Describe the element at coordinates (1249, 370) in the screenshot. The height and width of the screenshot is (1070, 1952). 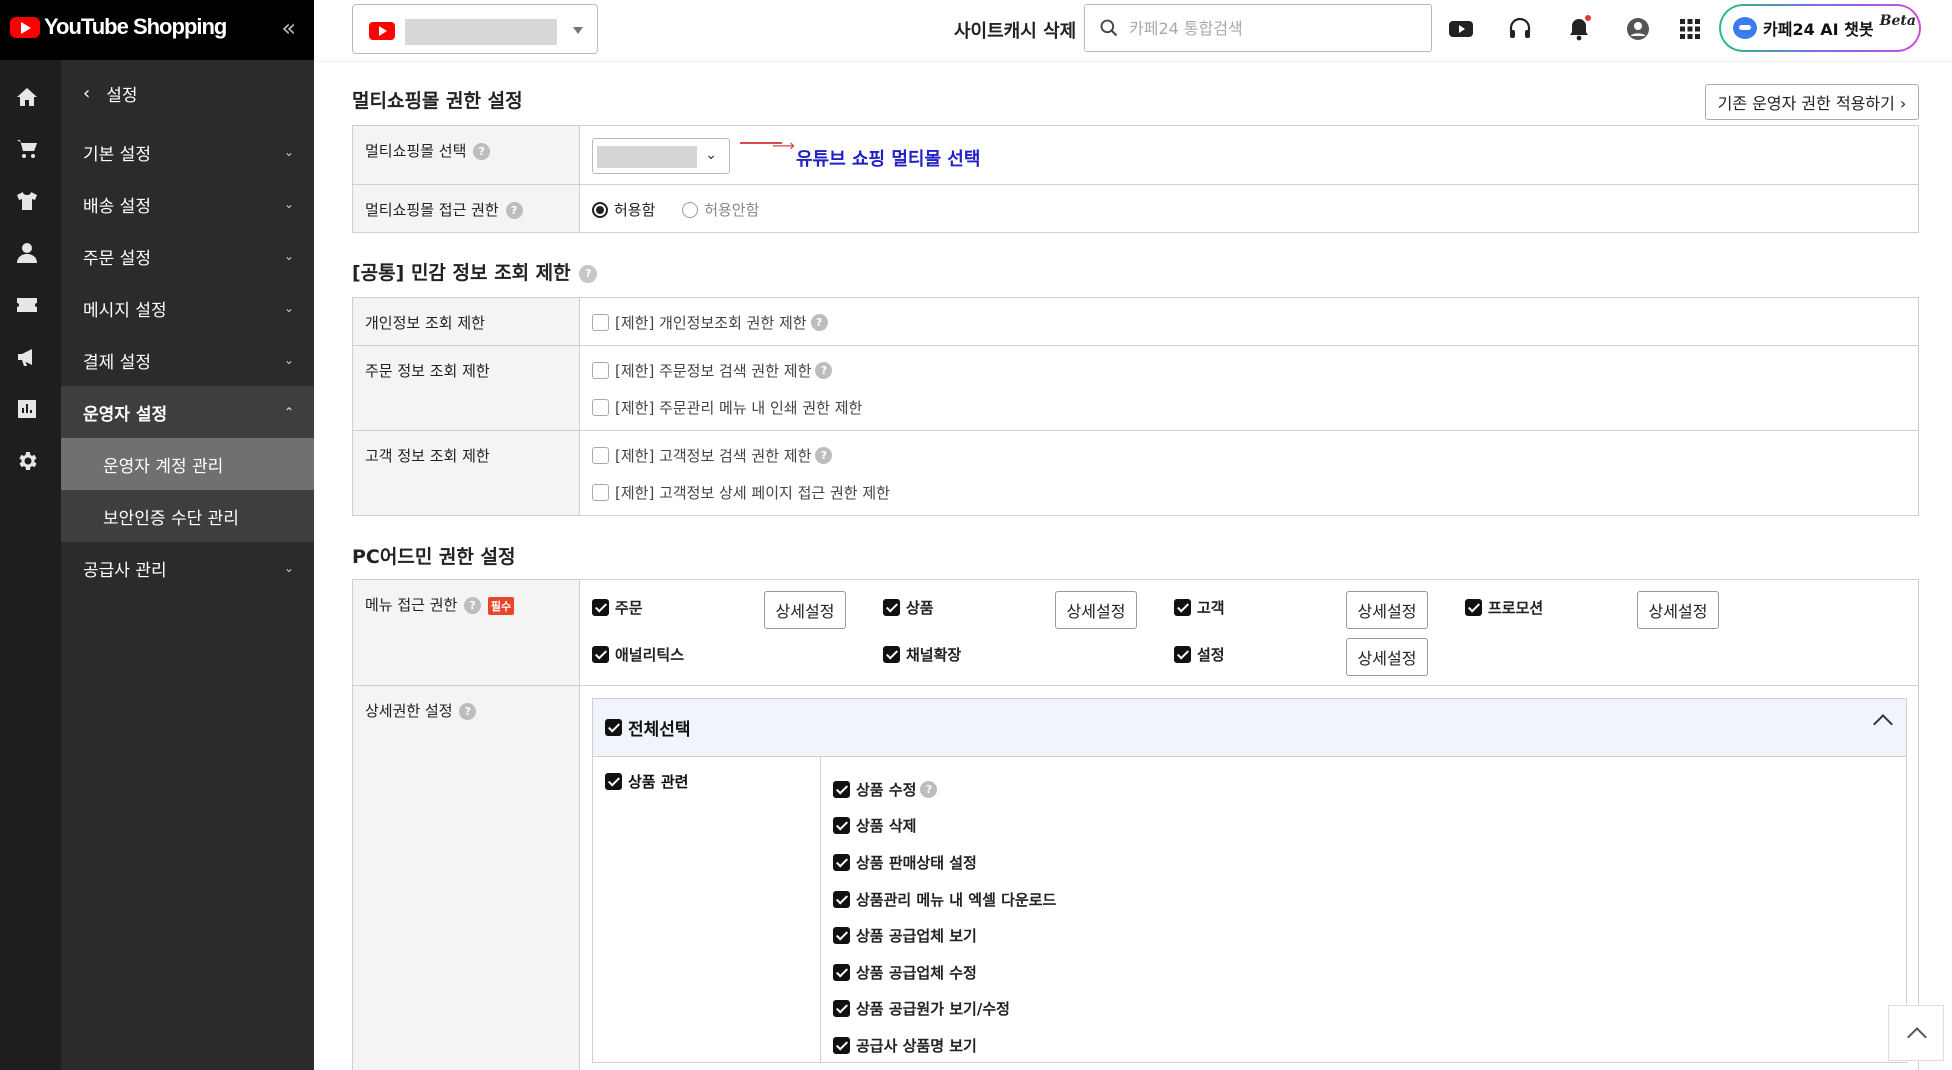
I see `checkbox-restrict-order-search: [제한] 주문정보 검색 권한 제한 ?` at that location.